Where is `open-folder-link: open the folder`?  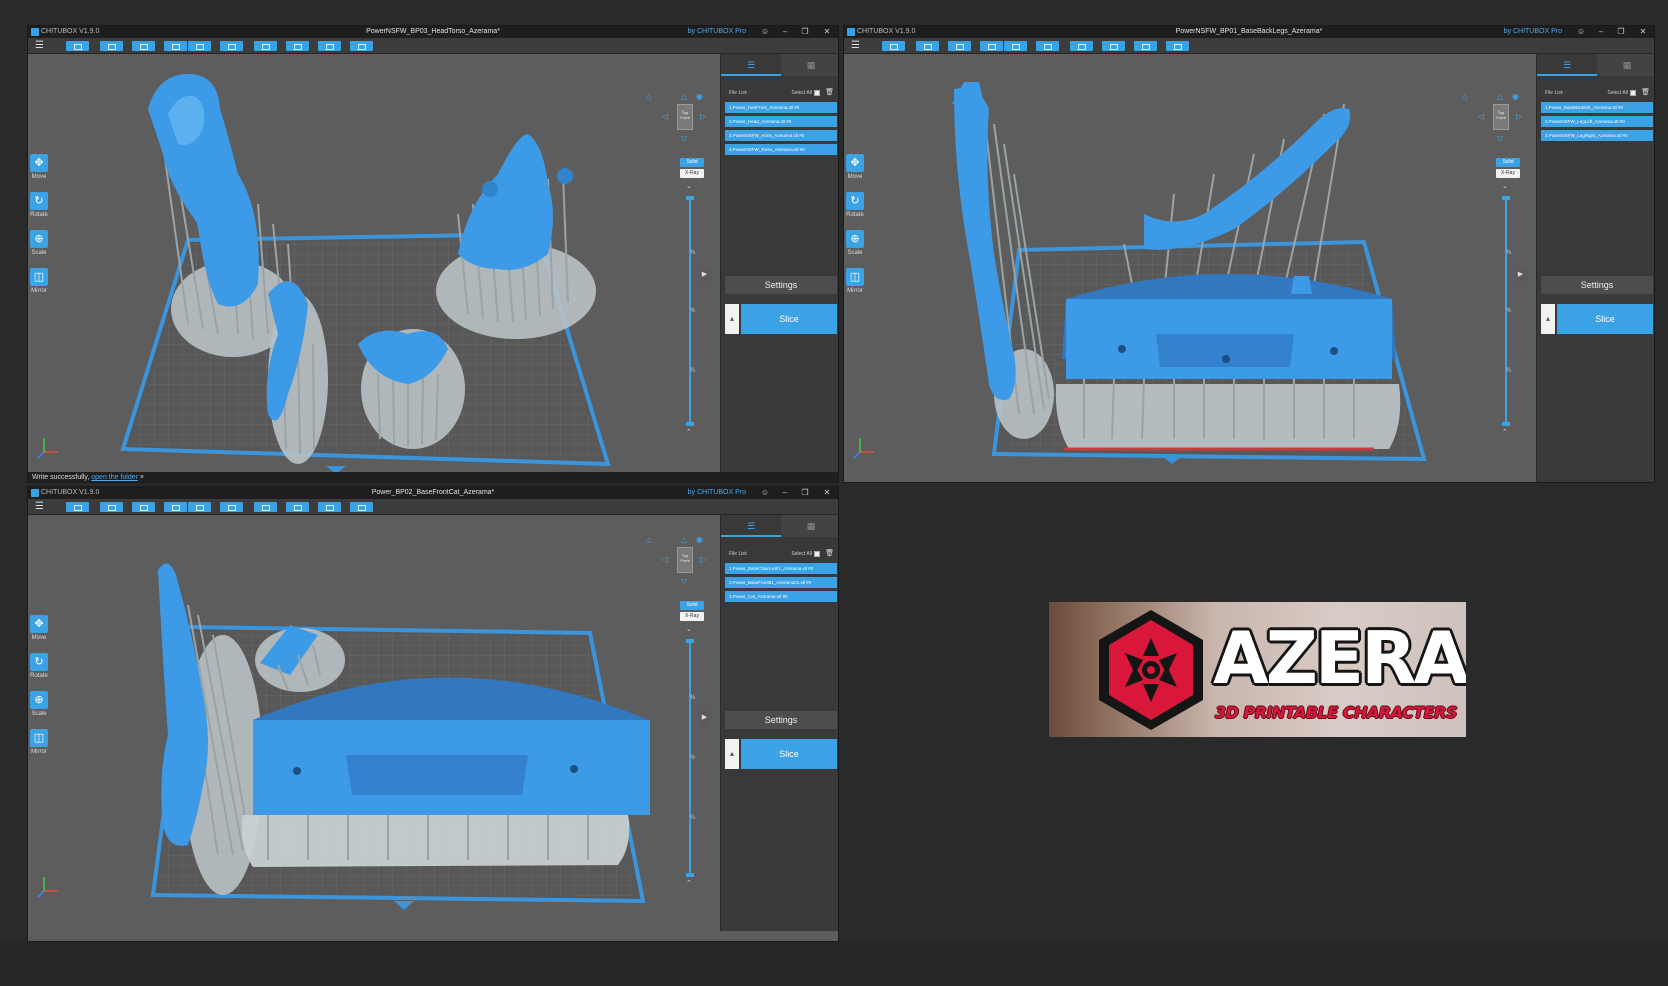
open-folder-link: open the folder is located at coordinates (114, 477).